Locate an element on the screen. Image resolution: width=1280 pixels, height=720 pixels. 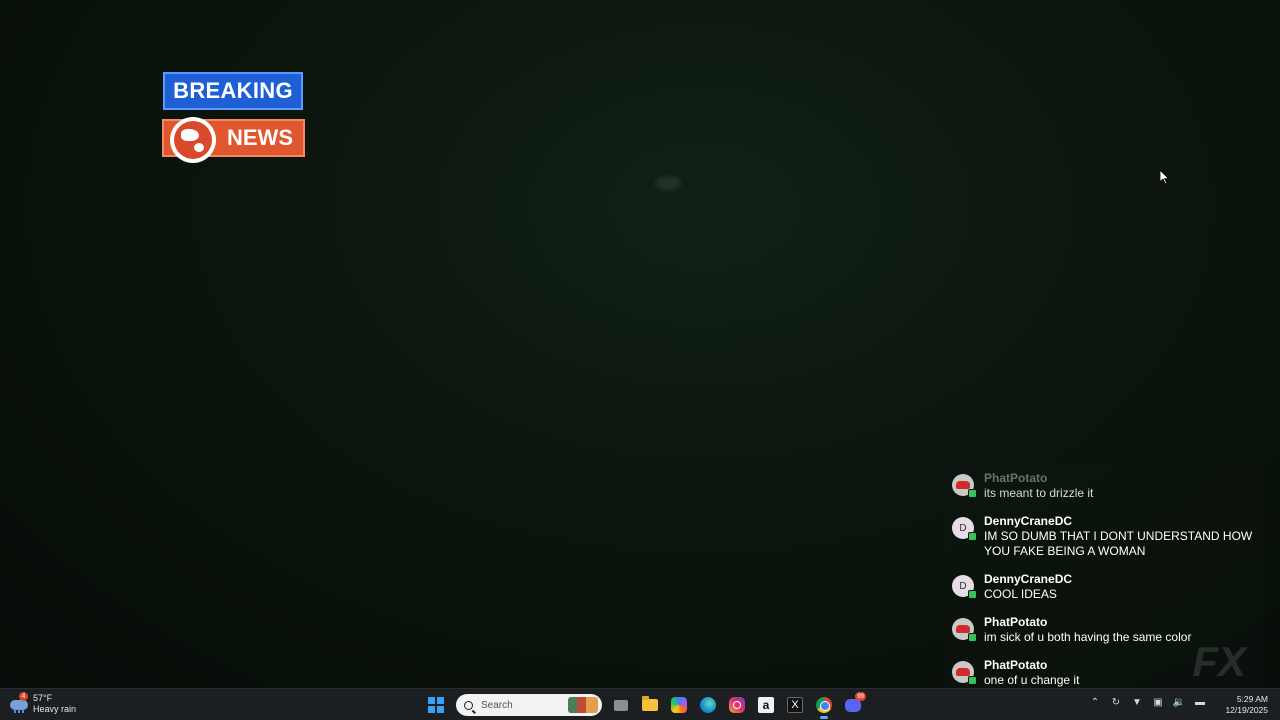
channel-watermark: FX is located at coordinates (1219, 661).